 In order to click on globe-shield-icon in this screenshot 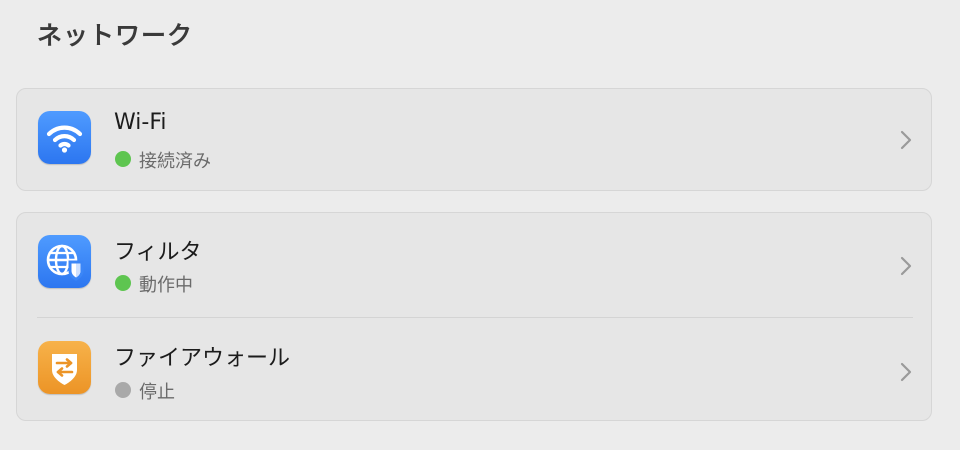, I will do `click(64, 261)`.